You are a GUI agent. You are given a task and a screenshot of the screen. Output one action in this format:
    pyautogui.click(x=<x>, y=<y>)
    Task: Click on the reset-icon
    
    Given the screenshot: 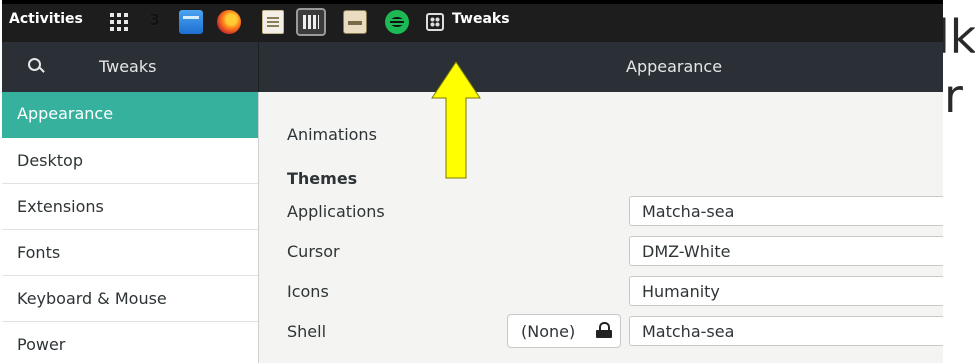 What is the action you would take?
    pyautogui.click(x=604, y=330)
    